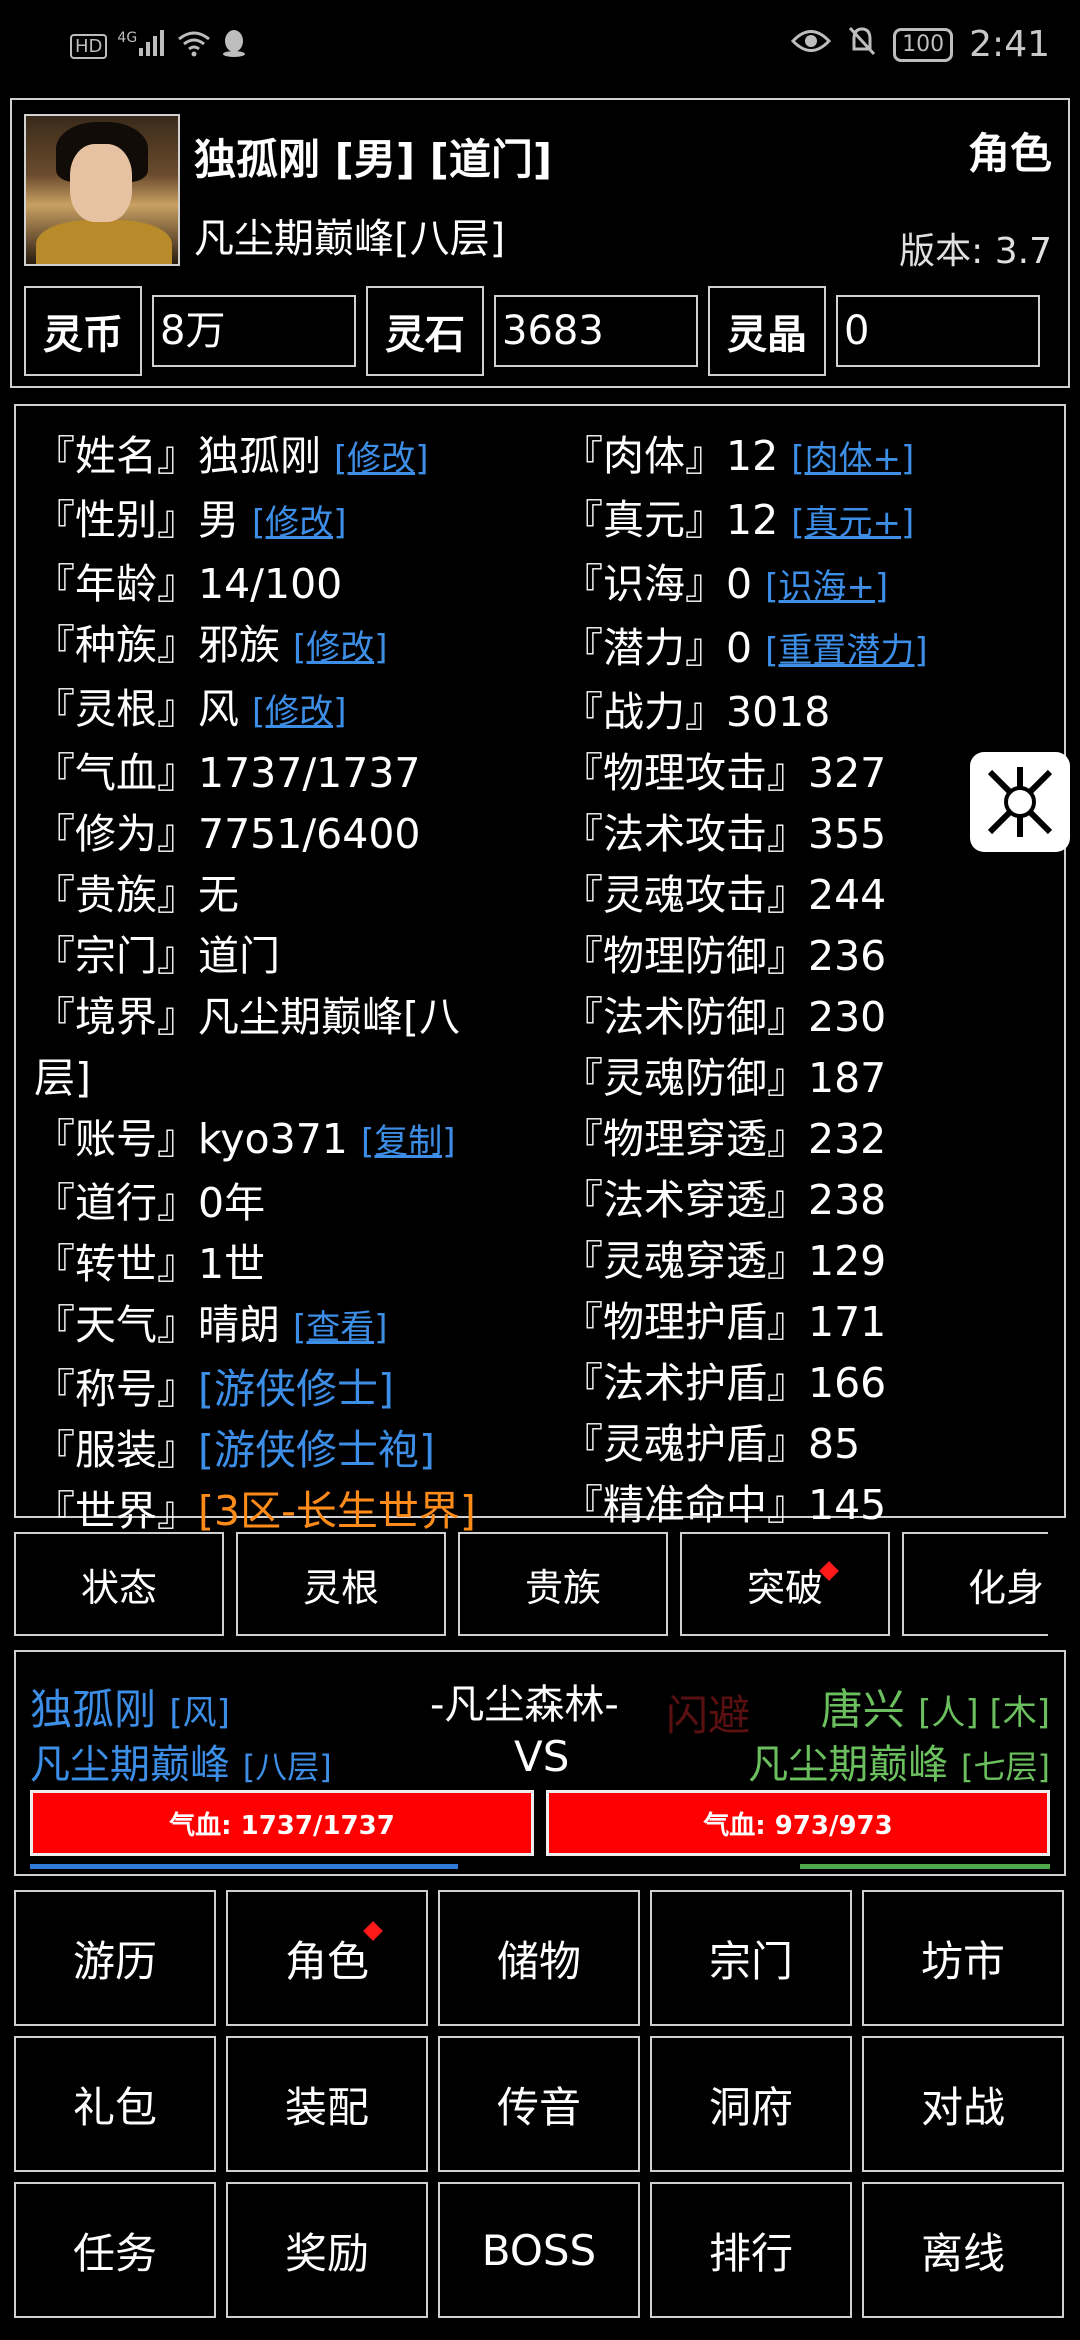  What do you see at coordinates (299, 523) in the screenshot?
I see `edit-gender-link: [修改]` at bounding box center [299, 523].